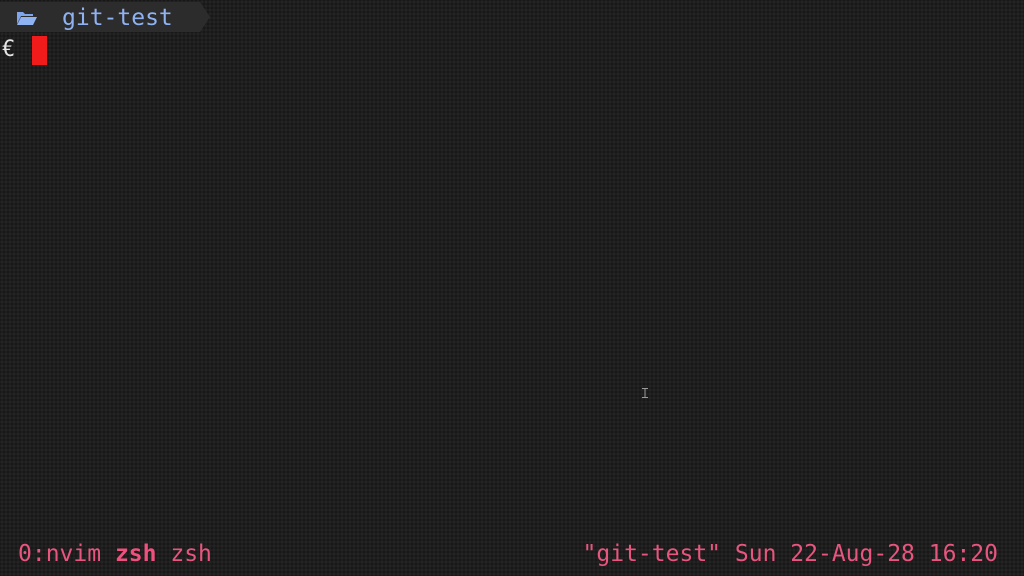  What do you see at coordinates (59, 554) in the screenshot?
I see `window-tab-0: 0:nvim` at bounding box center [59, 554].